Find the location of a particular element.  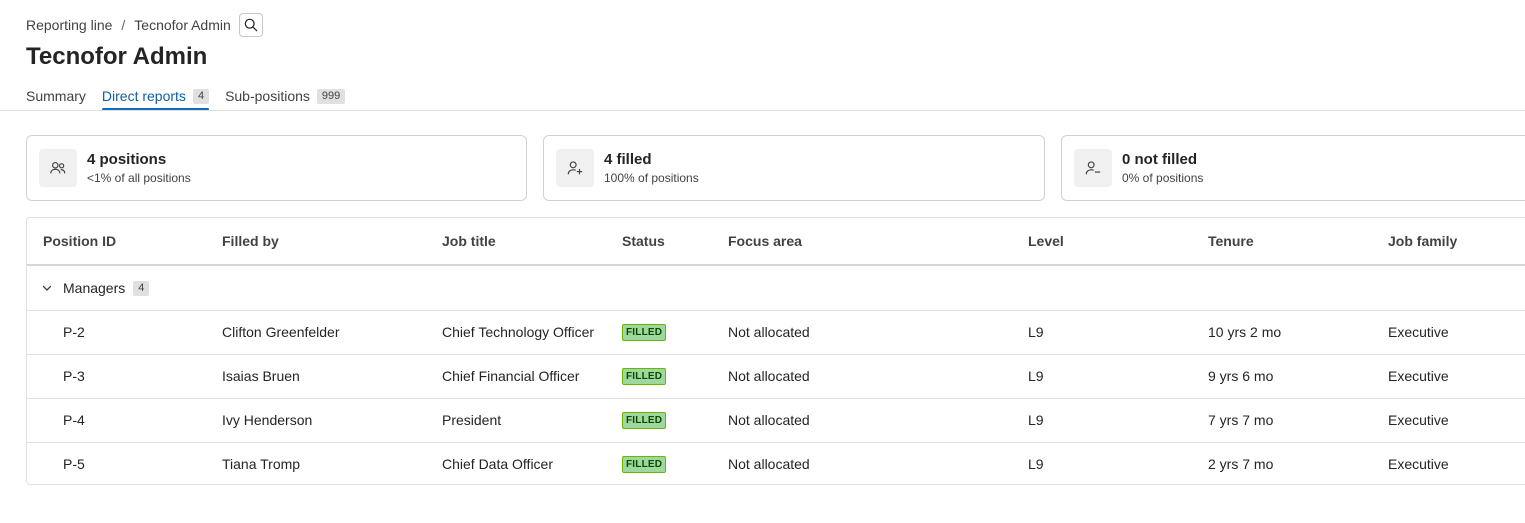

tabs-divider is located at coordinates (762, 110).